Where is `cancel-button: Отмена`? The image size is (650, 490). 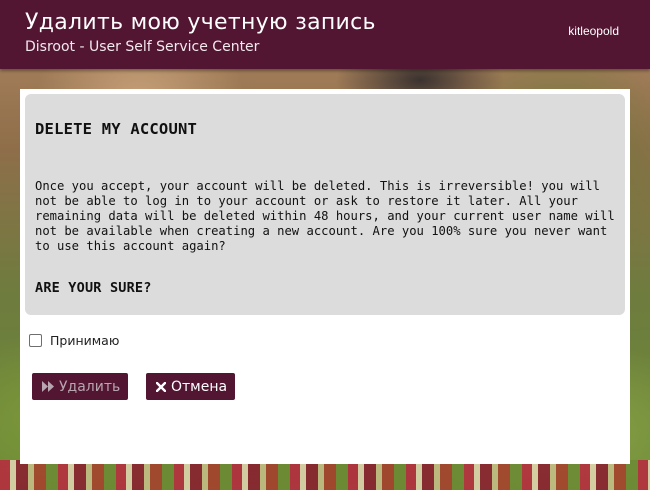 cancel-button: Отмена is located at coordinates (190, 386).